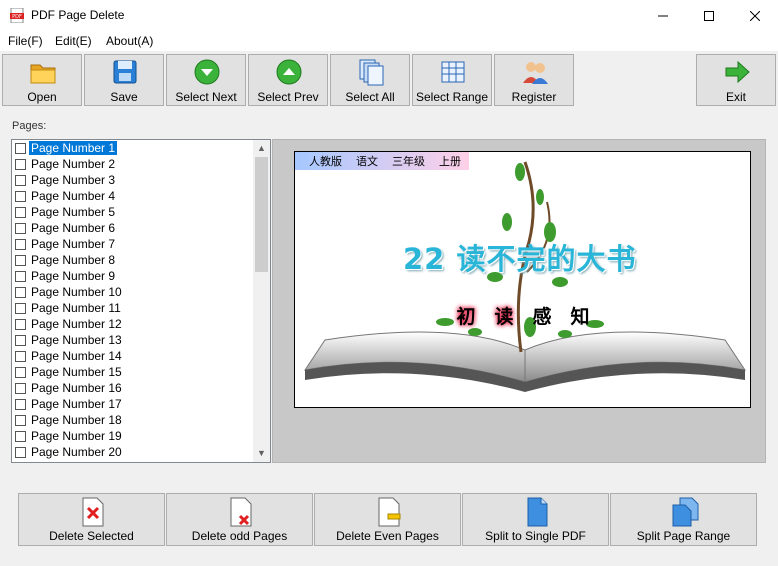  Describe the element at coordinates (91, 519) in the screenshot. I see `delete-selected-button: Delete Selected` at that location.